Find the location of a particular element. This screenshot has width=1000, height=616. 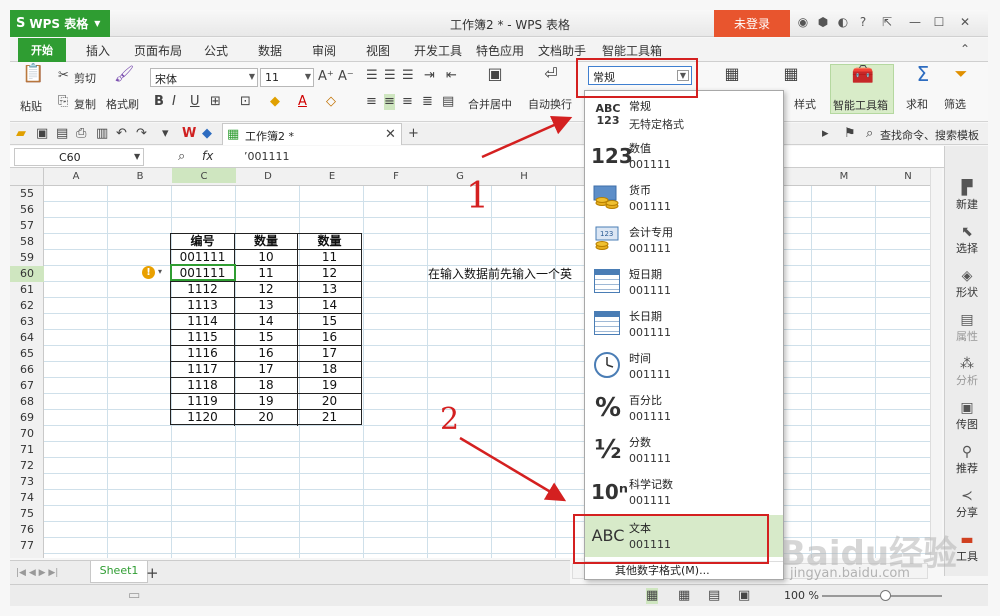

paste-icon: 📋 is located at coordinates (33, 74).